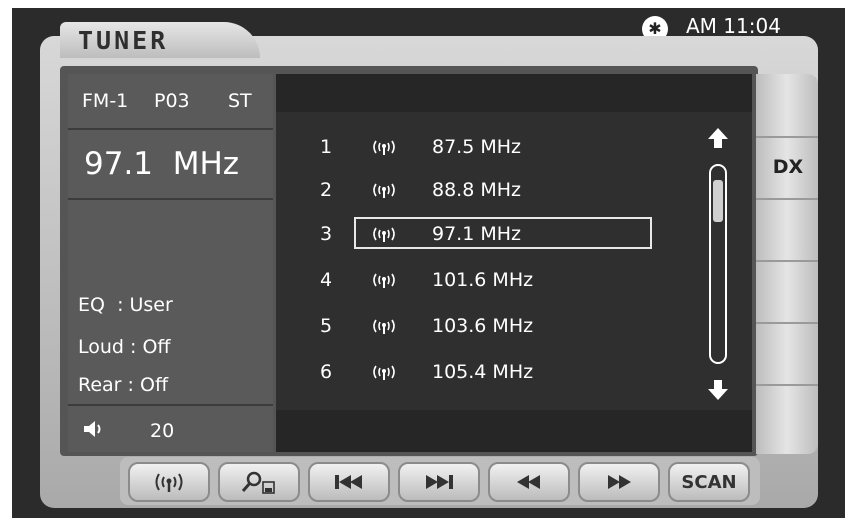  Describe the element at coordinates (326, 326) in the screenshot. I see `station-number: 5` at that location.